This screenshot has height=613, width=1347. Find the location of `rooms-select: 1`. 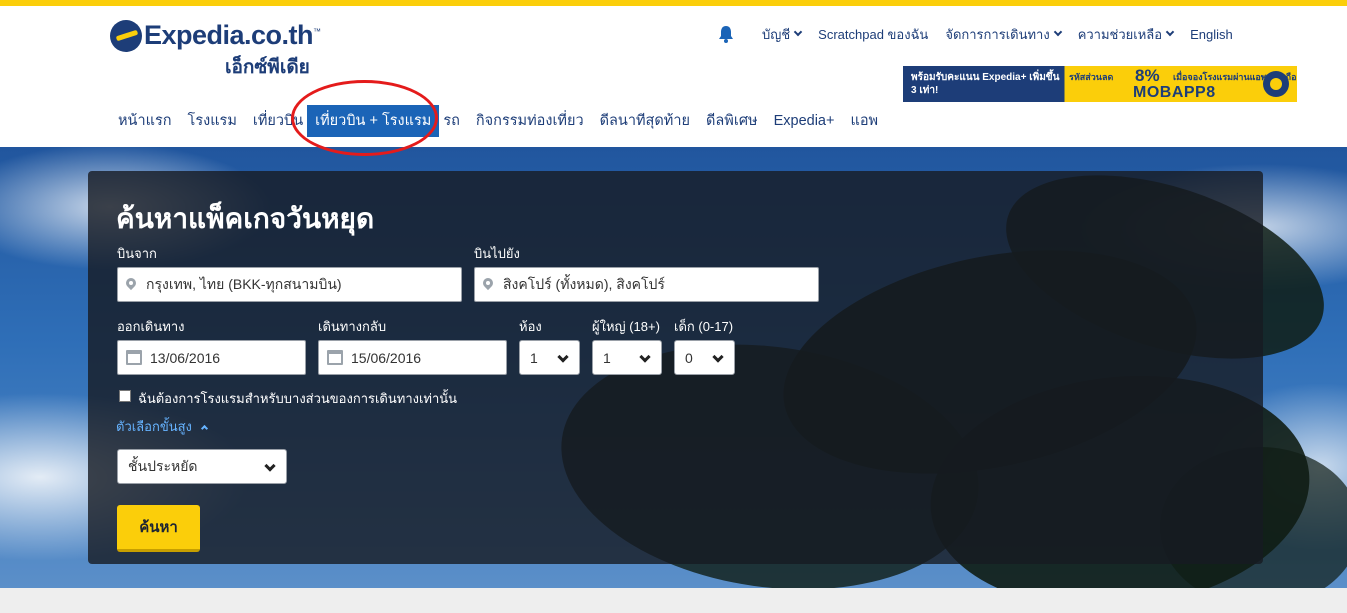

rooms-select: 1 is located at coordinates (549, 357).